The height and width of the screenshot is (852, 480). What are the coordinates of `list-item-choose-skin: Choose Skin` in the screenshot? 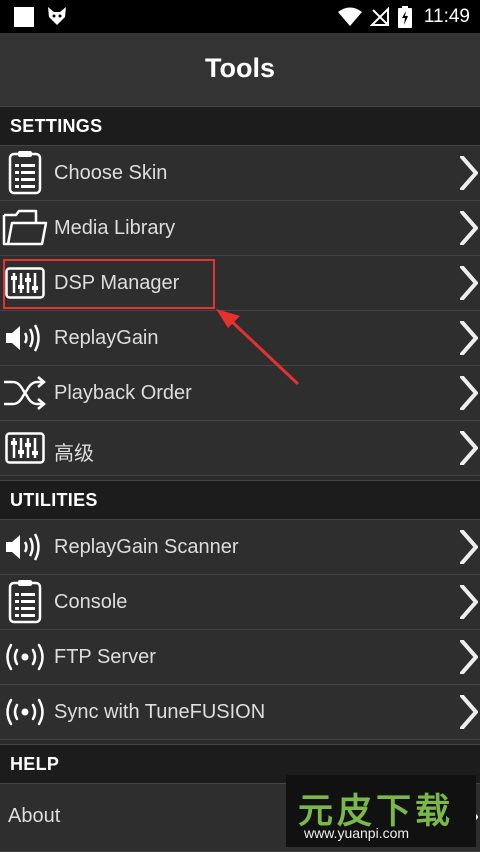 It's located at (240, 173).